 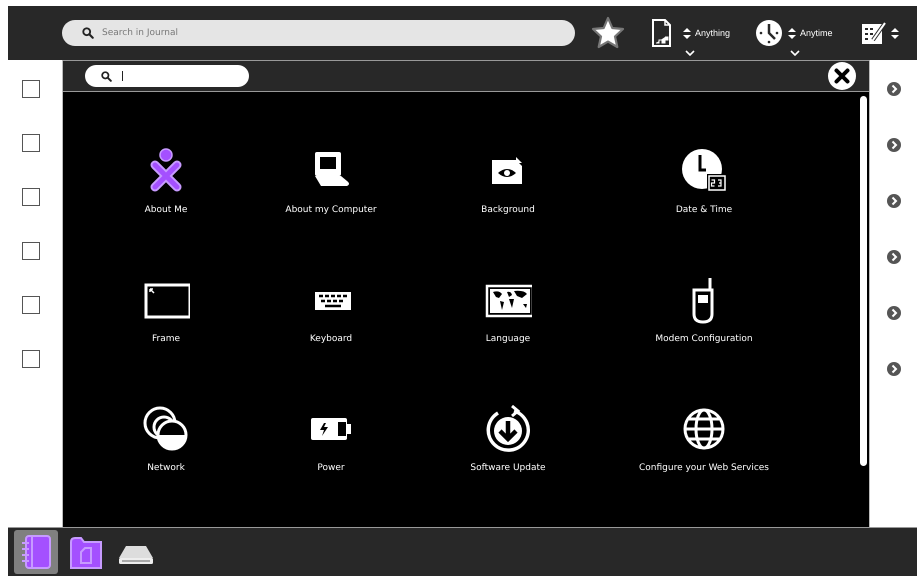 What do you see at coordinates (508, 468) in the screenshot?
I see `settings-label: Software Update` at bounding box center [508, 468].